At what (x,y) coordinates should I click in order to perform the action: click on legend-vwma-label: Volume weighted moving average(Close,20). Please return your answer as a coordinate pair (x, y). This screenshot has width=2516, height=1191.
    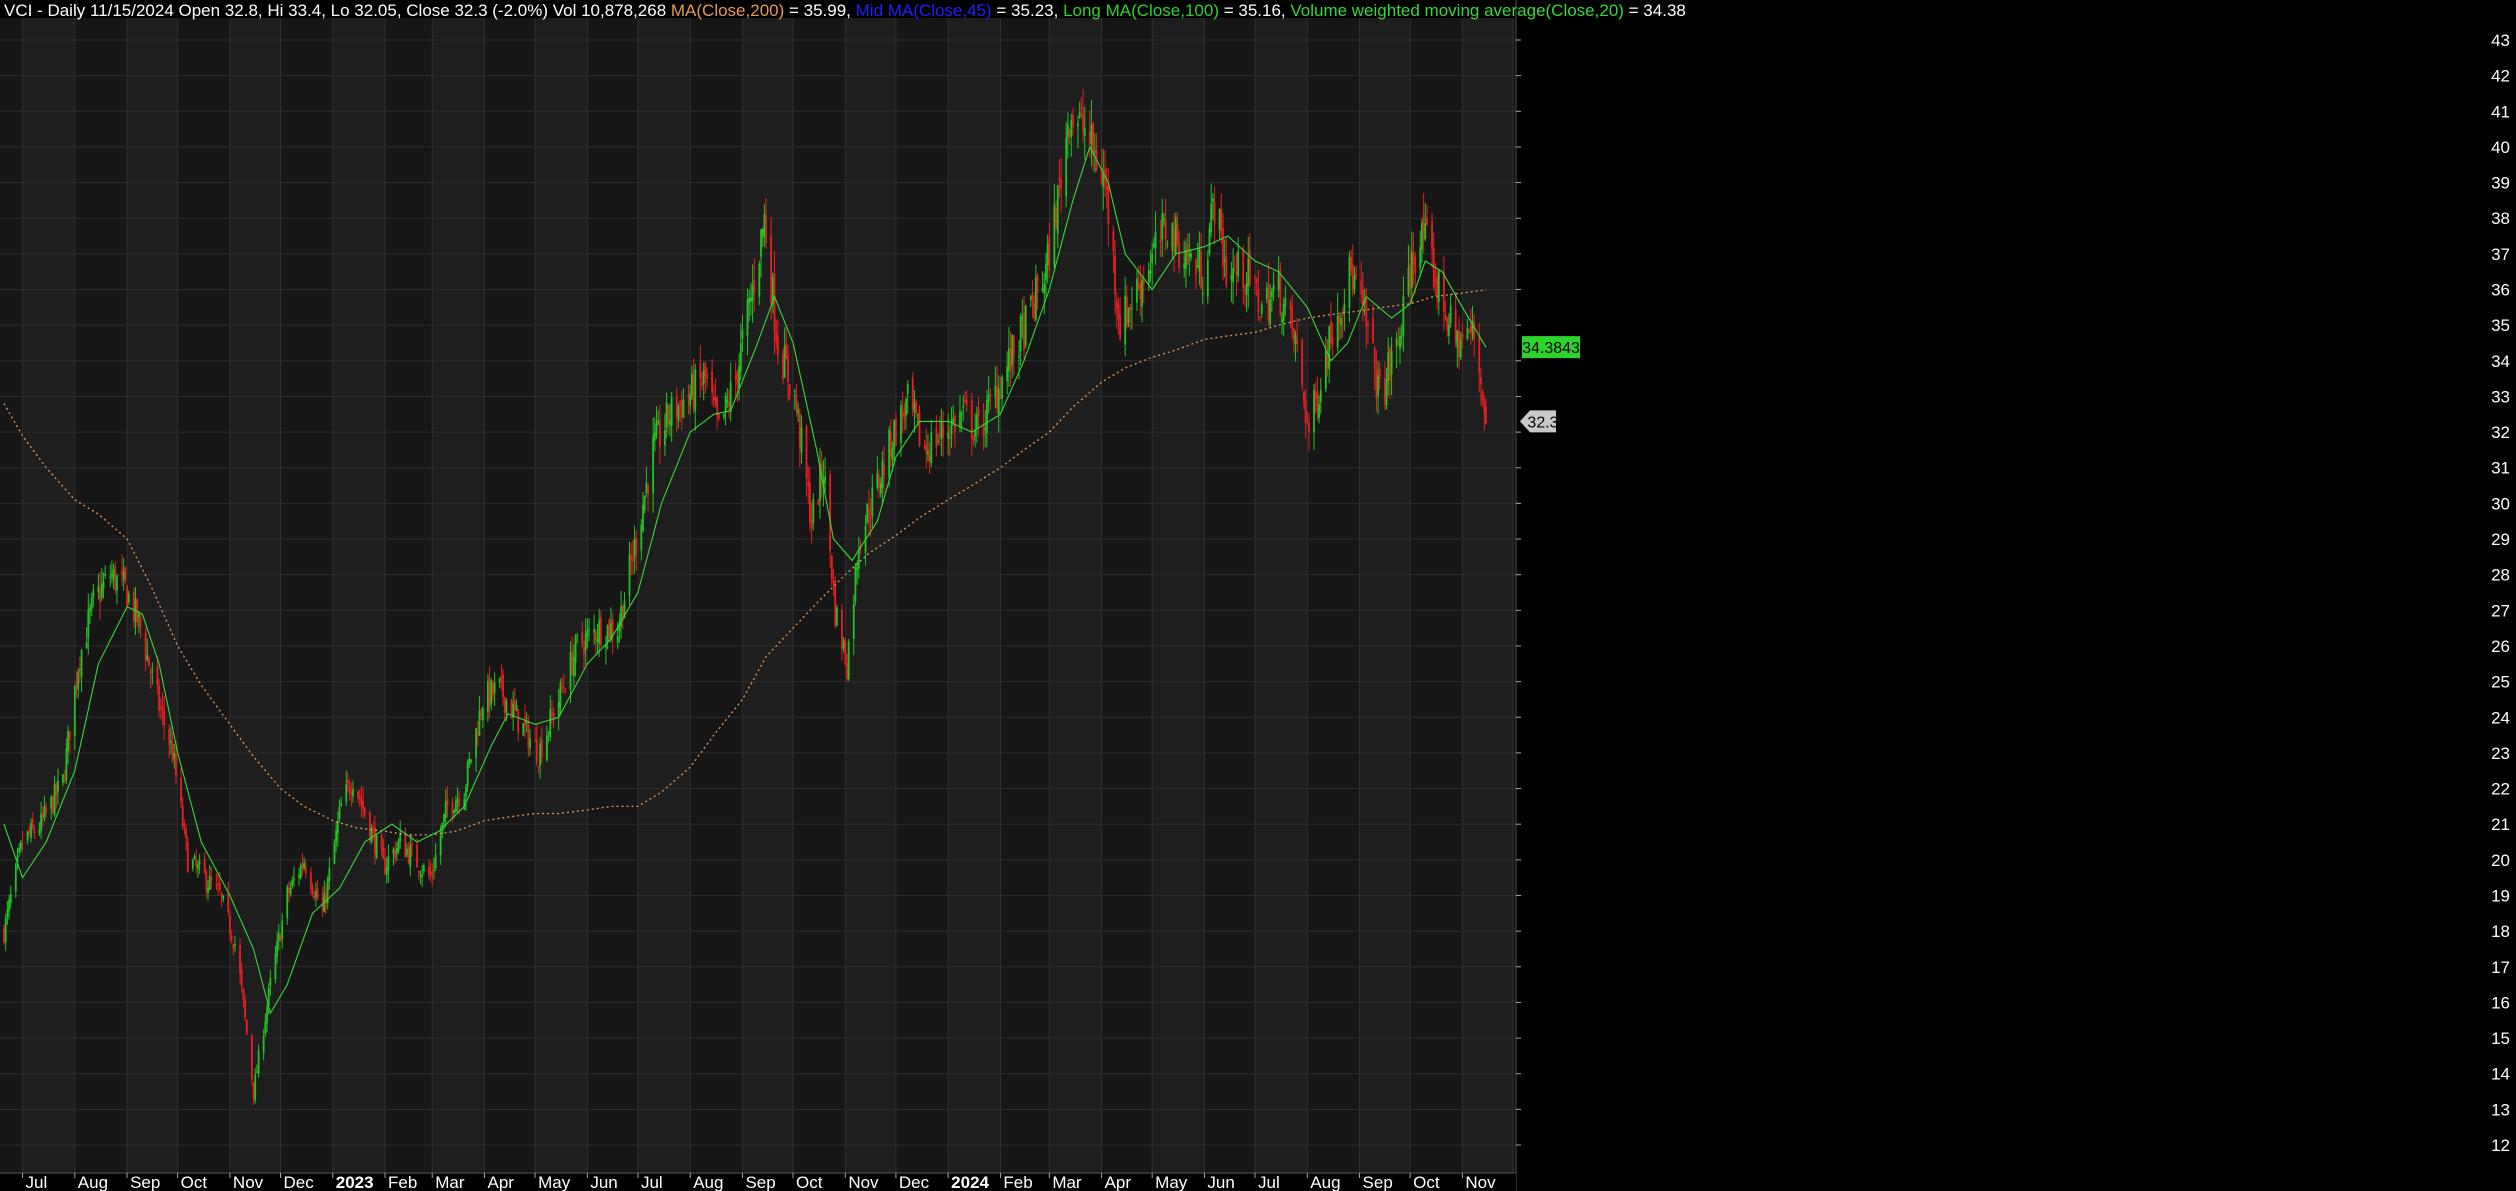
    Looking at the image, I should click on (1457, 10).